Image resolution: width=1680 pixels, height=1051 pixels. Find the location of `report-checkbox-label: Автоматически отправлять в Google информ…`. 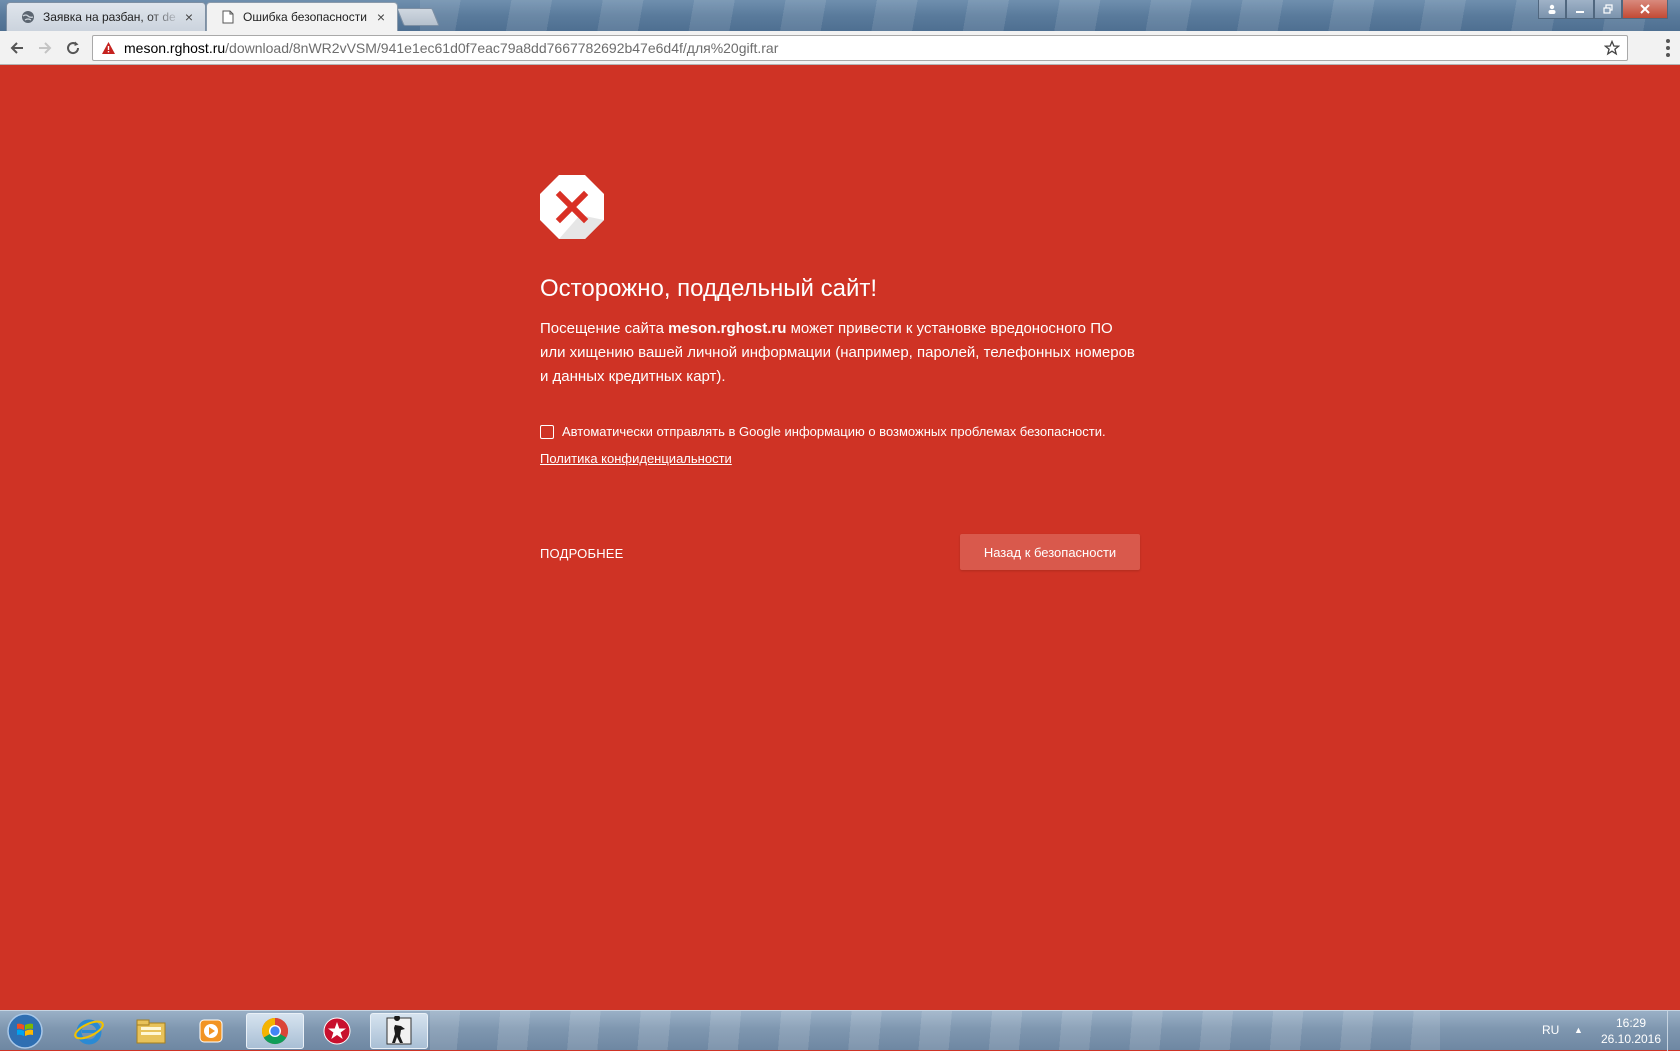

report-checkbox-label: Автоматически отправлять в Google информ… is located at coordinates (834, 431).